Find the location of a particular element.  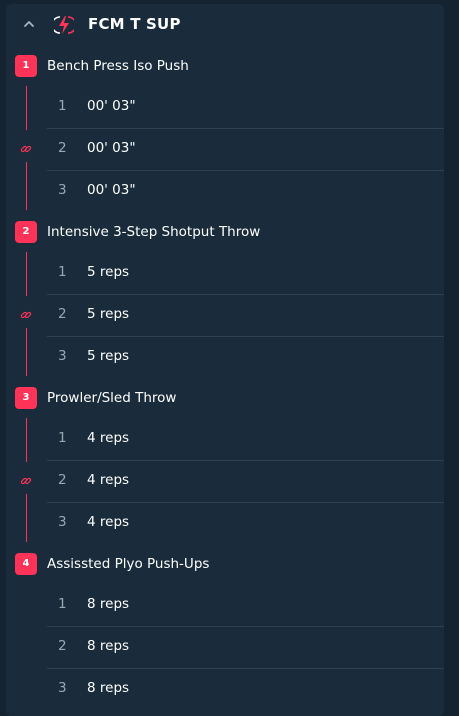

exercise-name: Prowler/Sled Throw is located at coordinates (112, 398).